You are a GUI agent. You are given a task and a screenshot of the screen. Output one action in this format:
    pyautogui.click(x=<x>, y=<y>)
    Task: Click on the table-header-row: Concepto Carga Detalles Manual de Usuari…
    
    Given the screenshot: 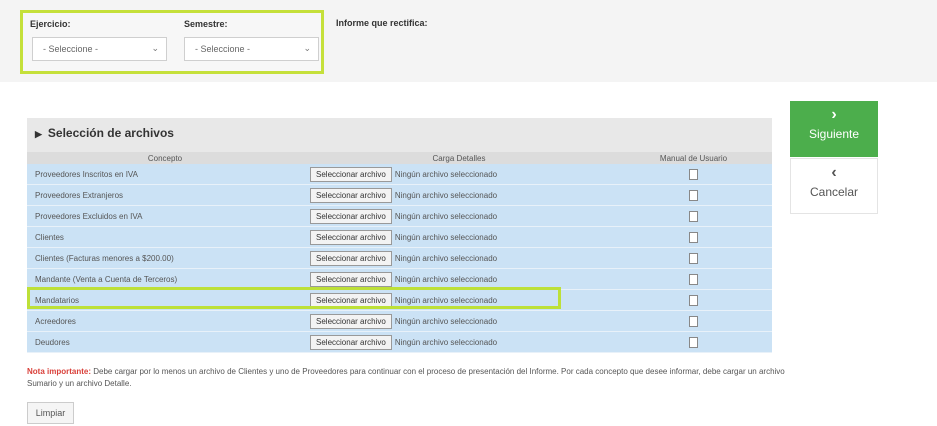 What is the action you would take?
    pyautogui.click(x=399, y=158)
    